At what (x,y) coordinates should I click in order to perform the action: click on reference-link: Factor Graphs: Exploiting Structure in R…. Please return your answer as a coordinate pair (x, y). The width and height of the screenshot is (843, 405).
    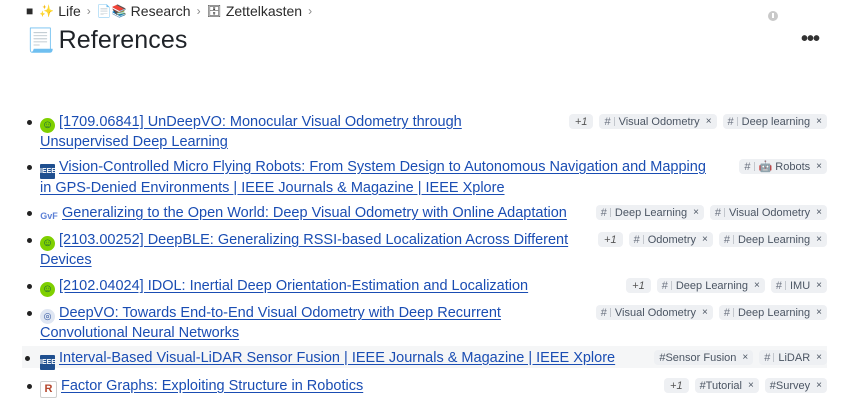
    Looking at the image, I should click on (212, 386).